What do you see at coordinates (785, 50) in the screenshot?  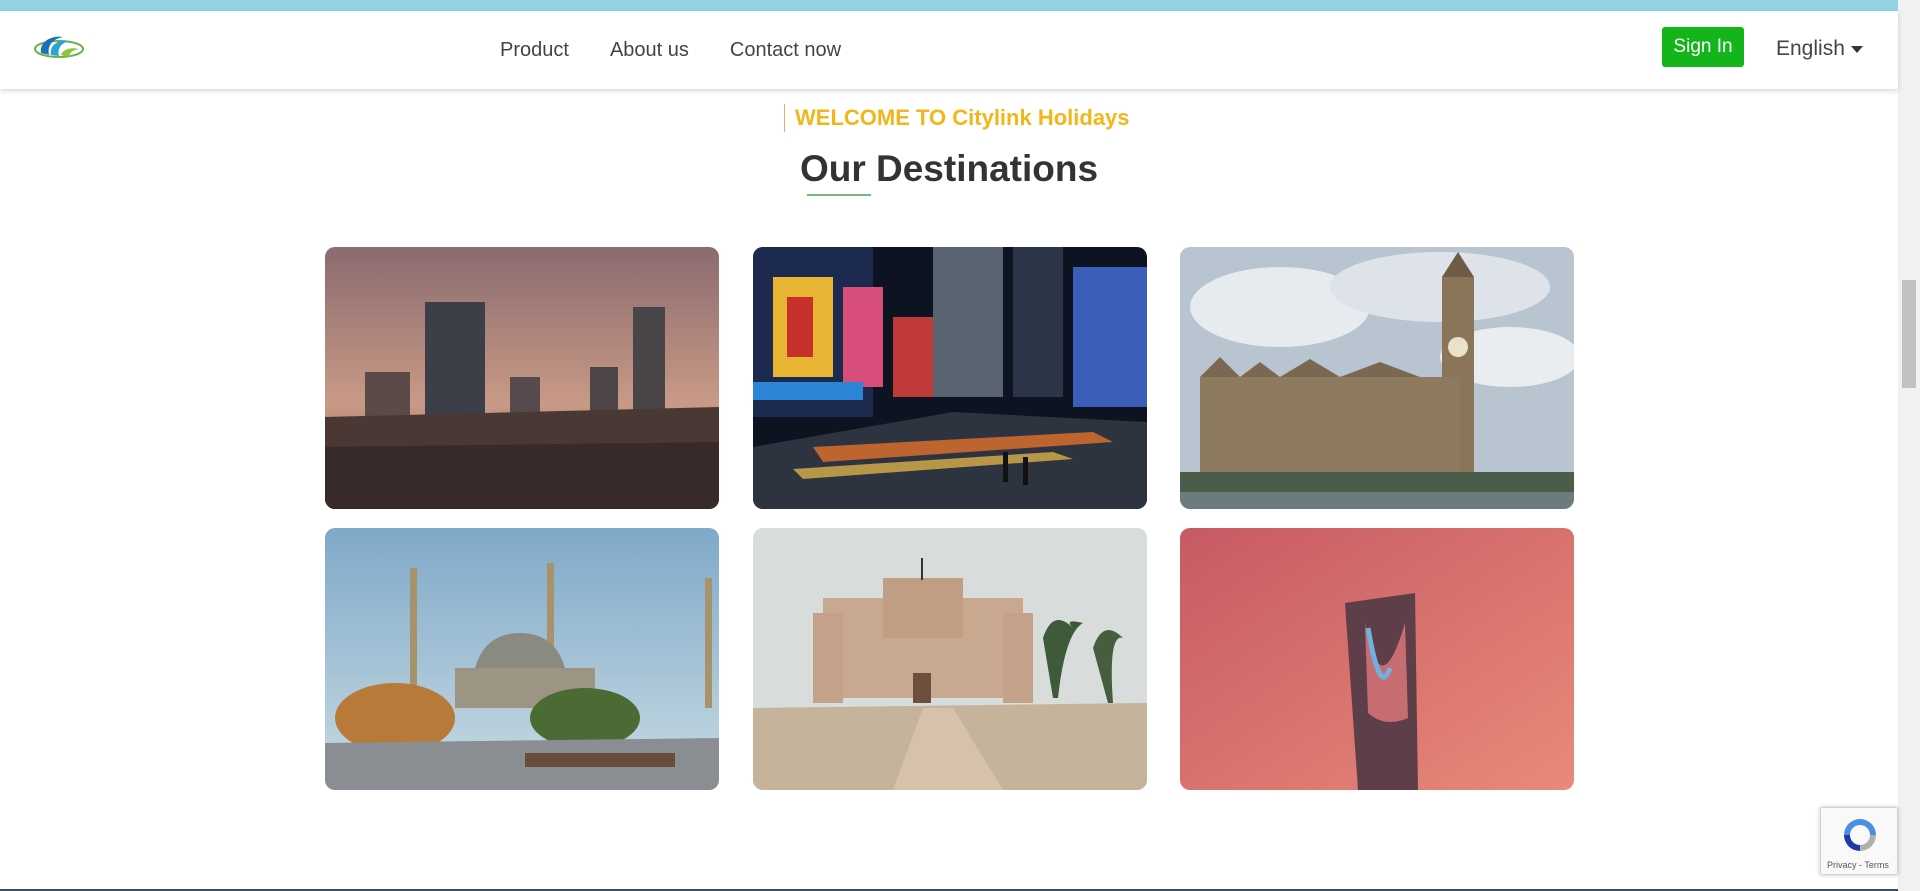 I see `nav-link-contact-now: Contact now` at bounding box center [785, 50].